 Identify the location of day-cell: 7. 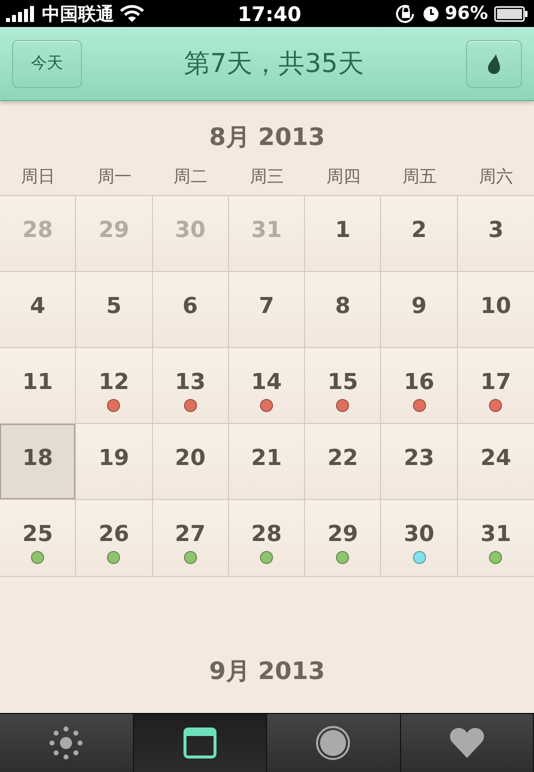
(267, 310).